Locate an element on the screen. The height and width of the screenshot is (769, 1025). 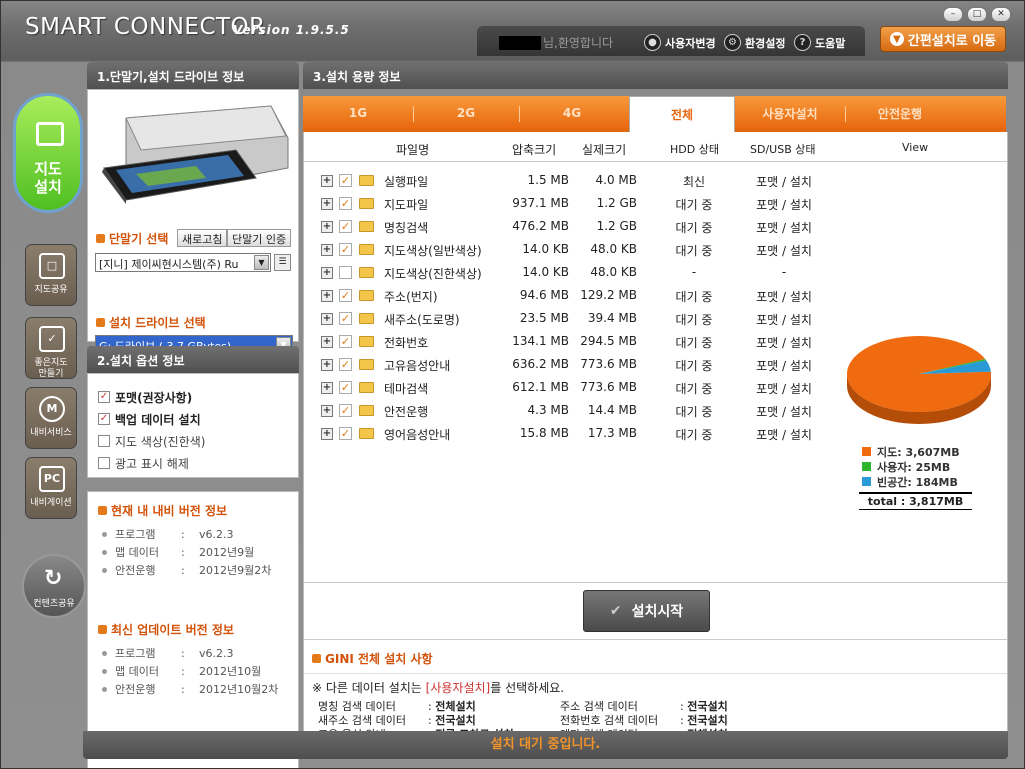
sidebar-map-install: 지도 설치 is located at coordinates (48, 153).